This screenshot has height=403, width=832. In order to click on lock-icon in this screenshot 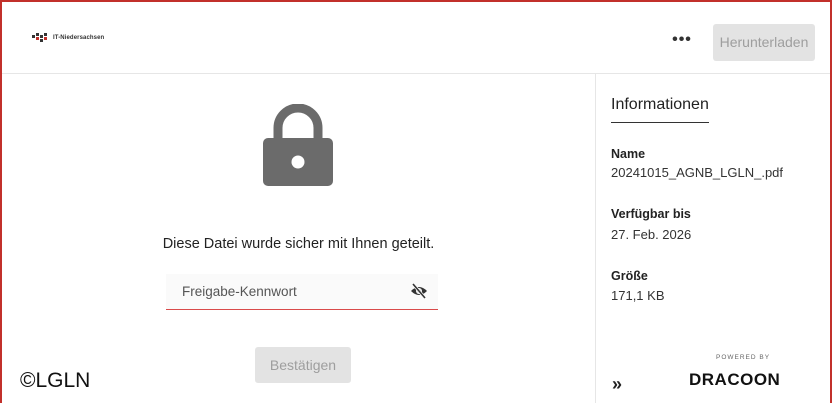, I will do `click(298, 145)`.